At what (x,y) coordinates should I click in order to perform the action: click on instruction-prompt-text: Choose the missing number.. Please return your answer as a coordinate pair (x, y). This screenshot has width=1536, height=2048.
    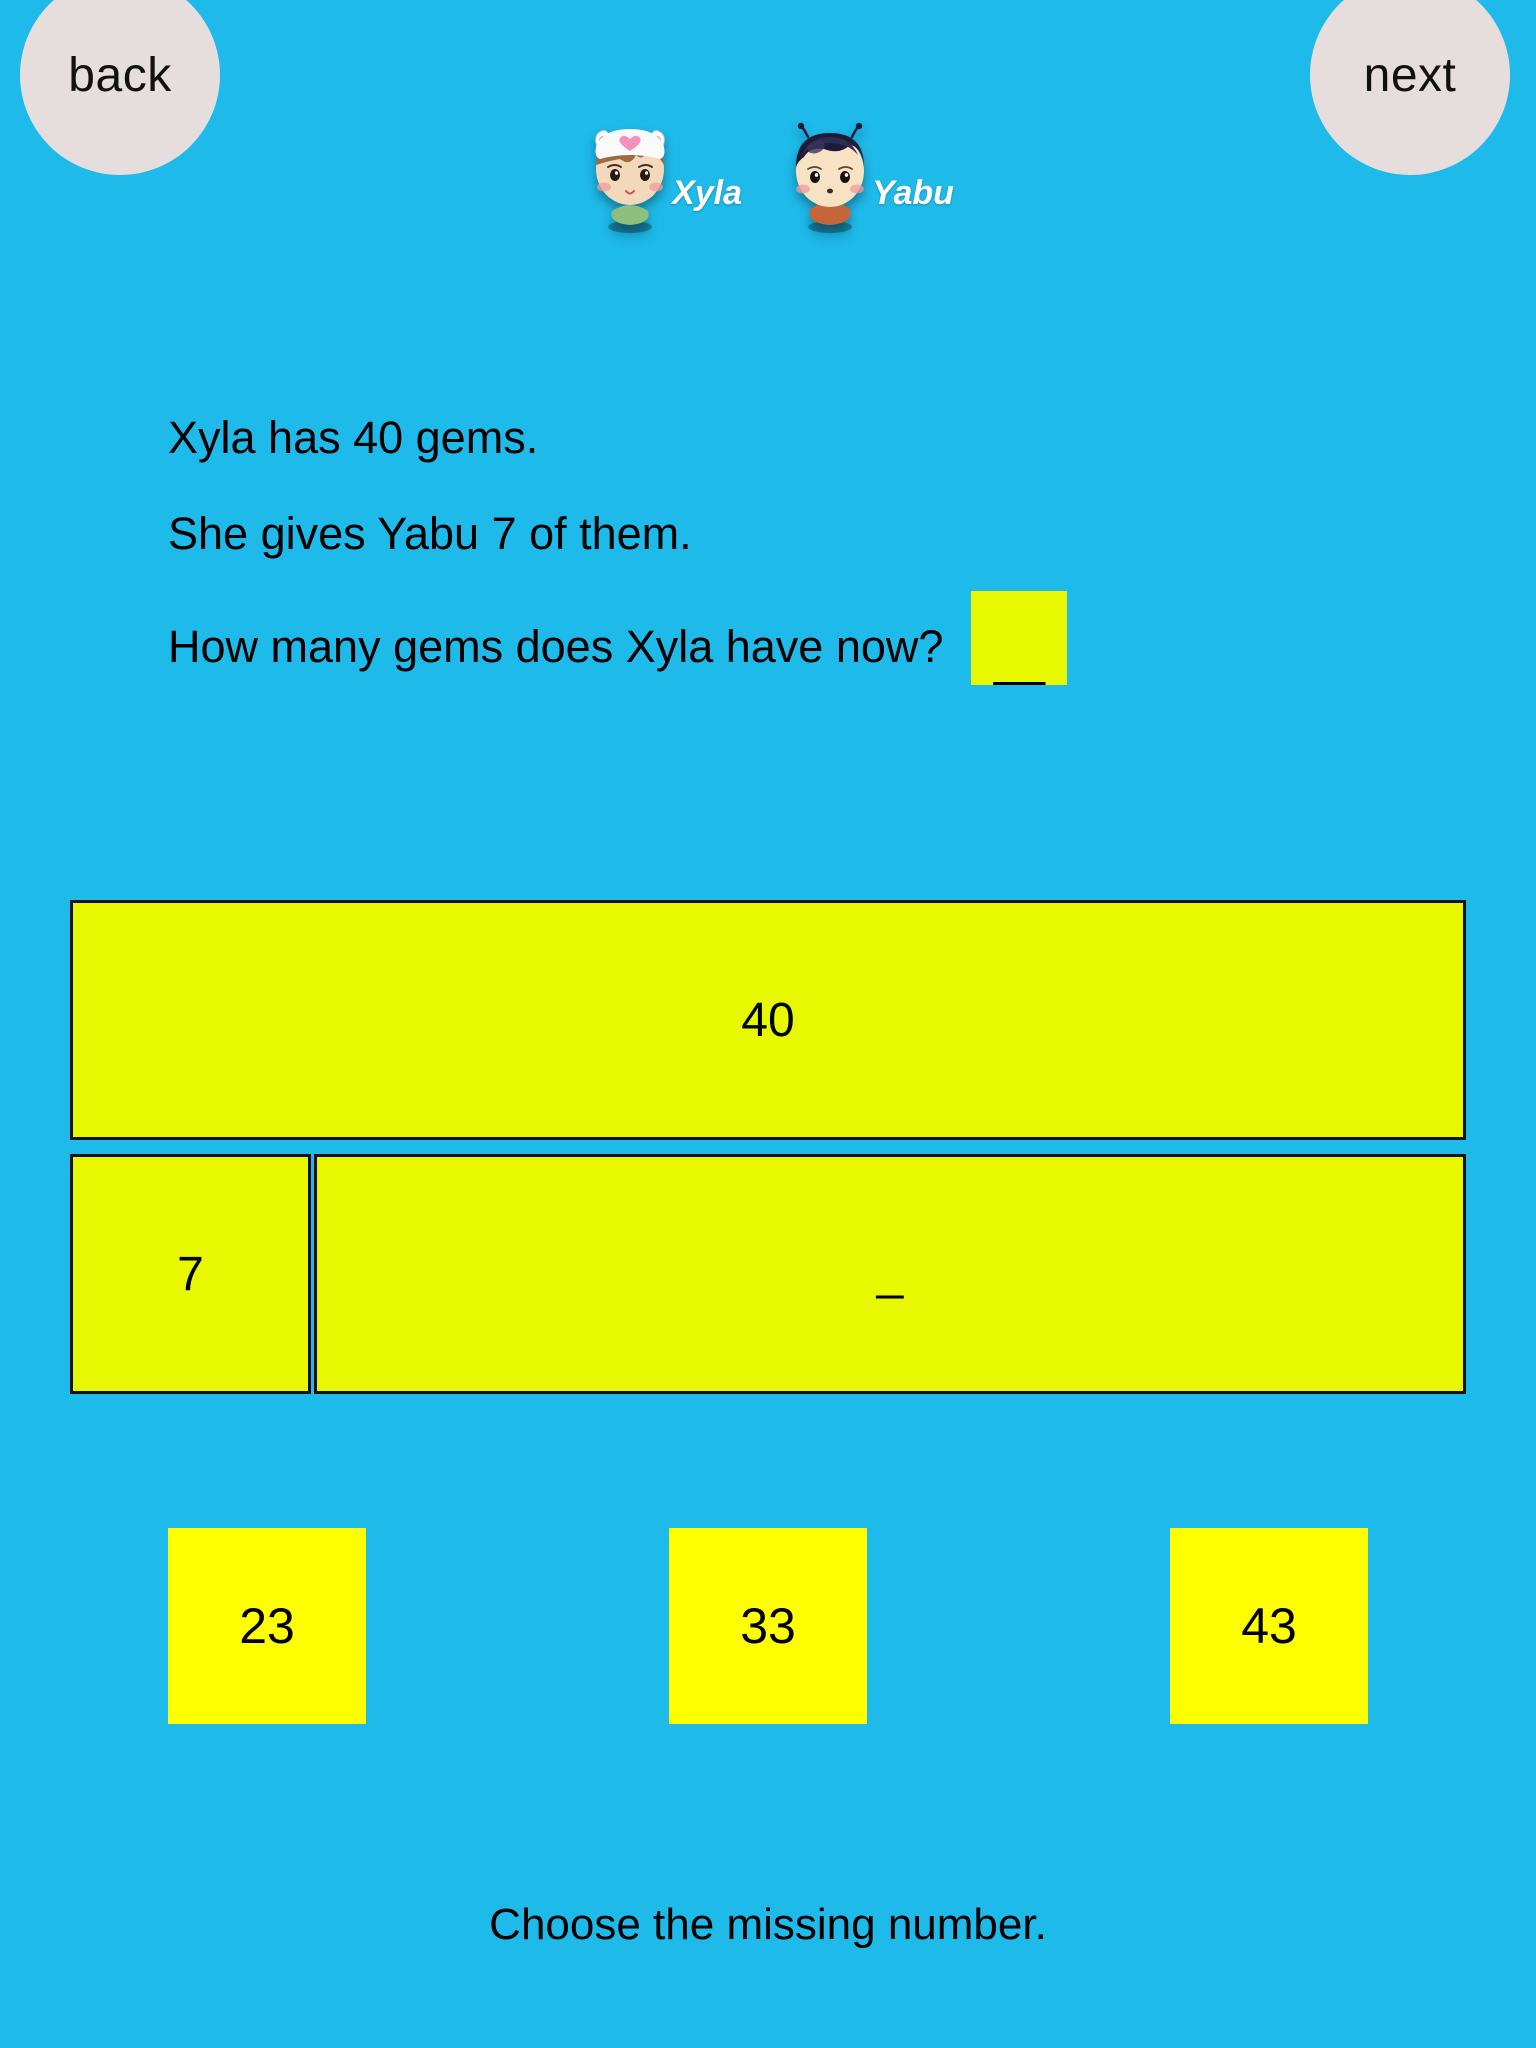
    Looking at the image, I should click on (768, 1924).